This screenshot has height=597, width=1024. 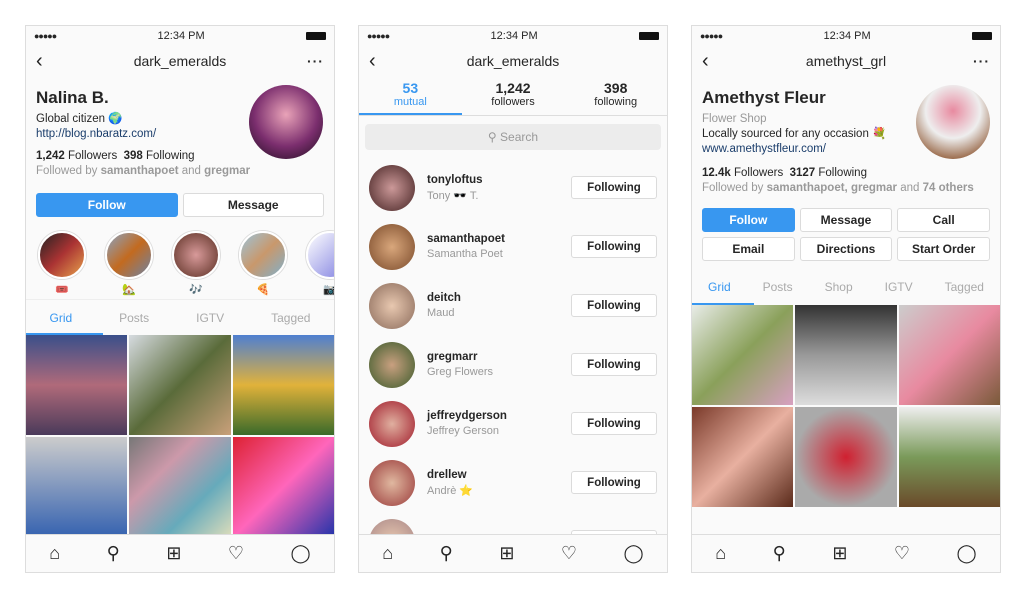 What do you see at coordinates (513, 95) in the screenshot?
I see `tab-followers: 1,242 followers` at bounding box center [513, 95].